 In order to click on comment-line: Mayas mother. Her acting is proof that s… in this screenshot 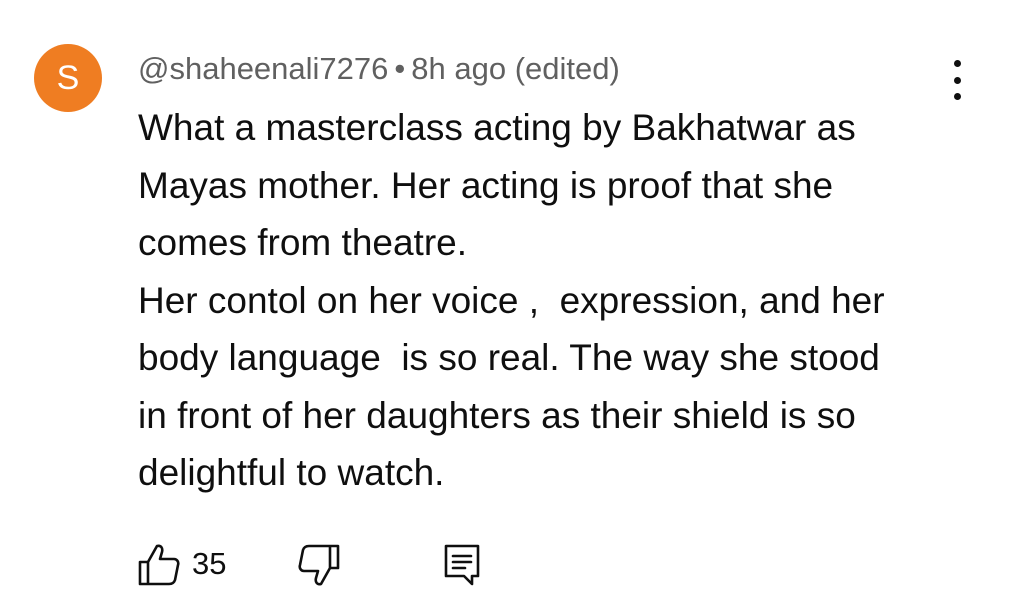, I will do `click(486, 185)`.